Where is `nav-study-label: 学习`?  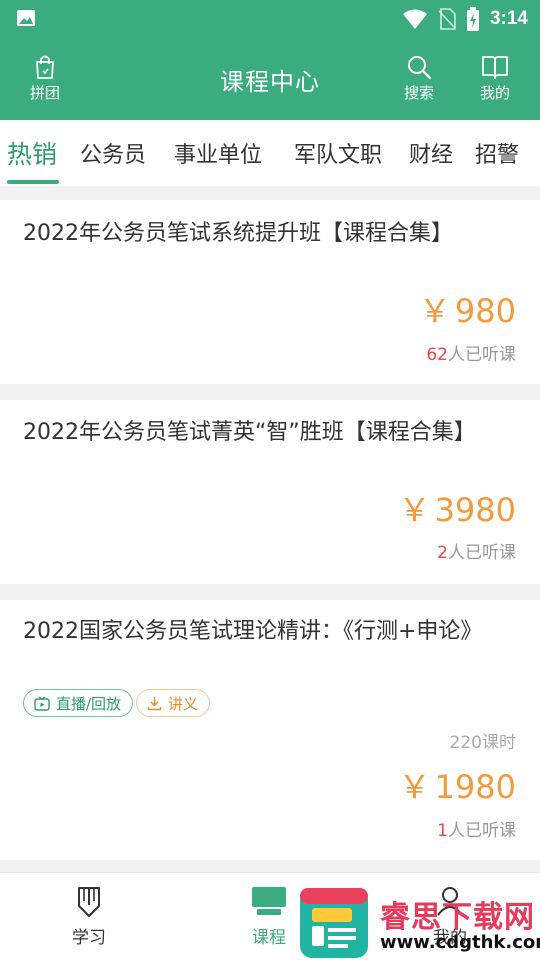
nav-study-label: 学习 is located at coordinates (89, 938).